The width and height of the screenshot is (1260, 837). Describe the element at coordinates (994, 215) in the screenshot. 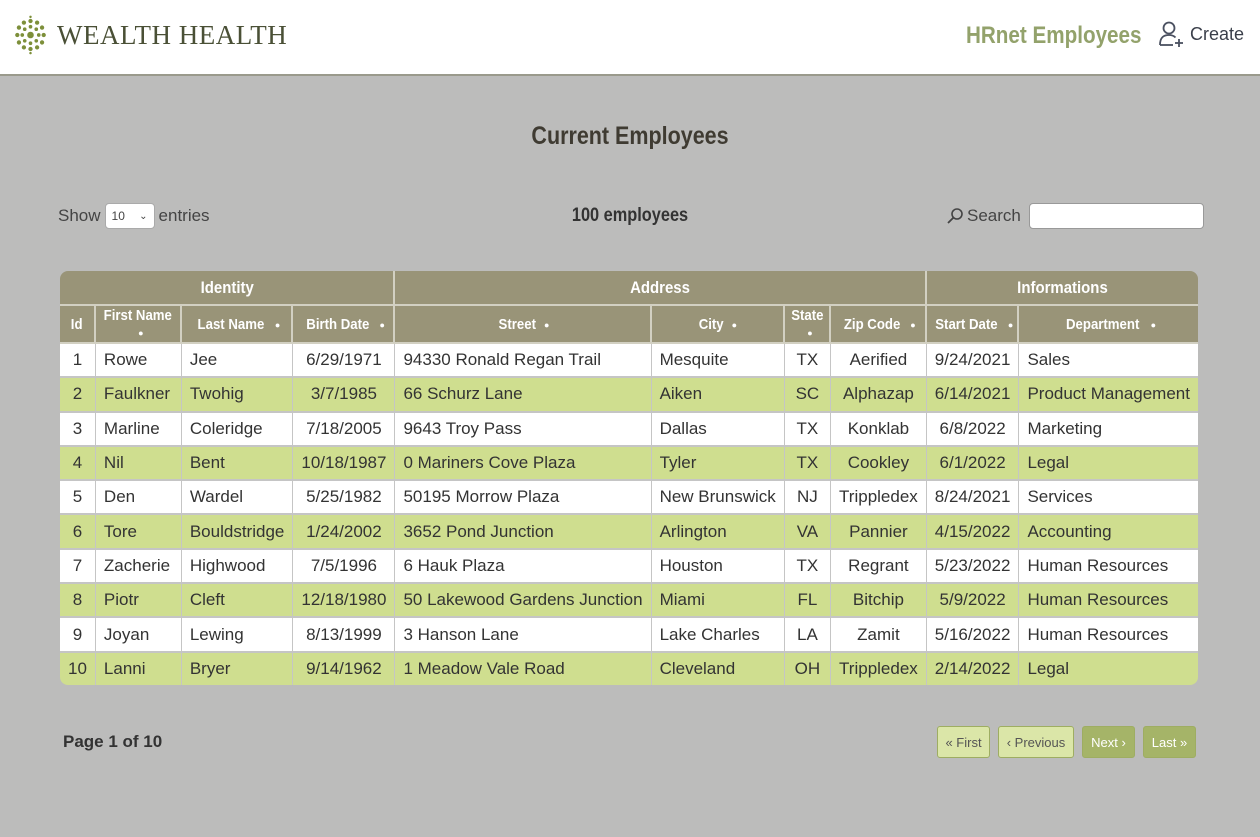

I see `search-label: Search` at that location.